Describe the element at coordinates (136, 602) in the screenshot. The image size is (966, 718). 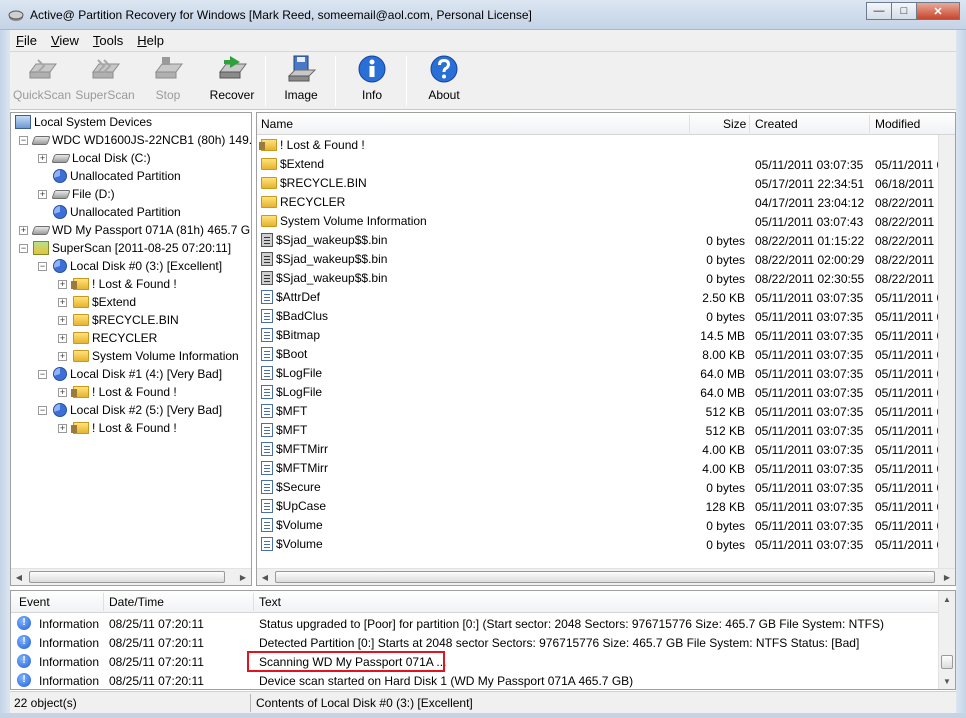
I see `column-datetime: Date/Time` at that location.